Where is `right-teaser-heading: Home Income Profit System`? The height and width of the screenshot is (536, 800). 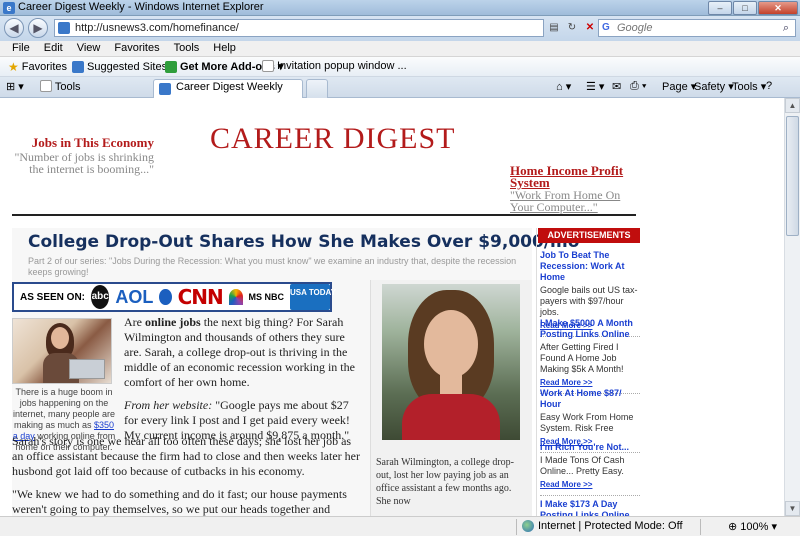
right-teaser-heading: Home Income Profit System is located at coordinates (575, 176).